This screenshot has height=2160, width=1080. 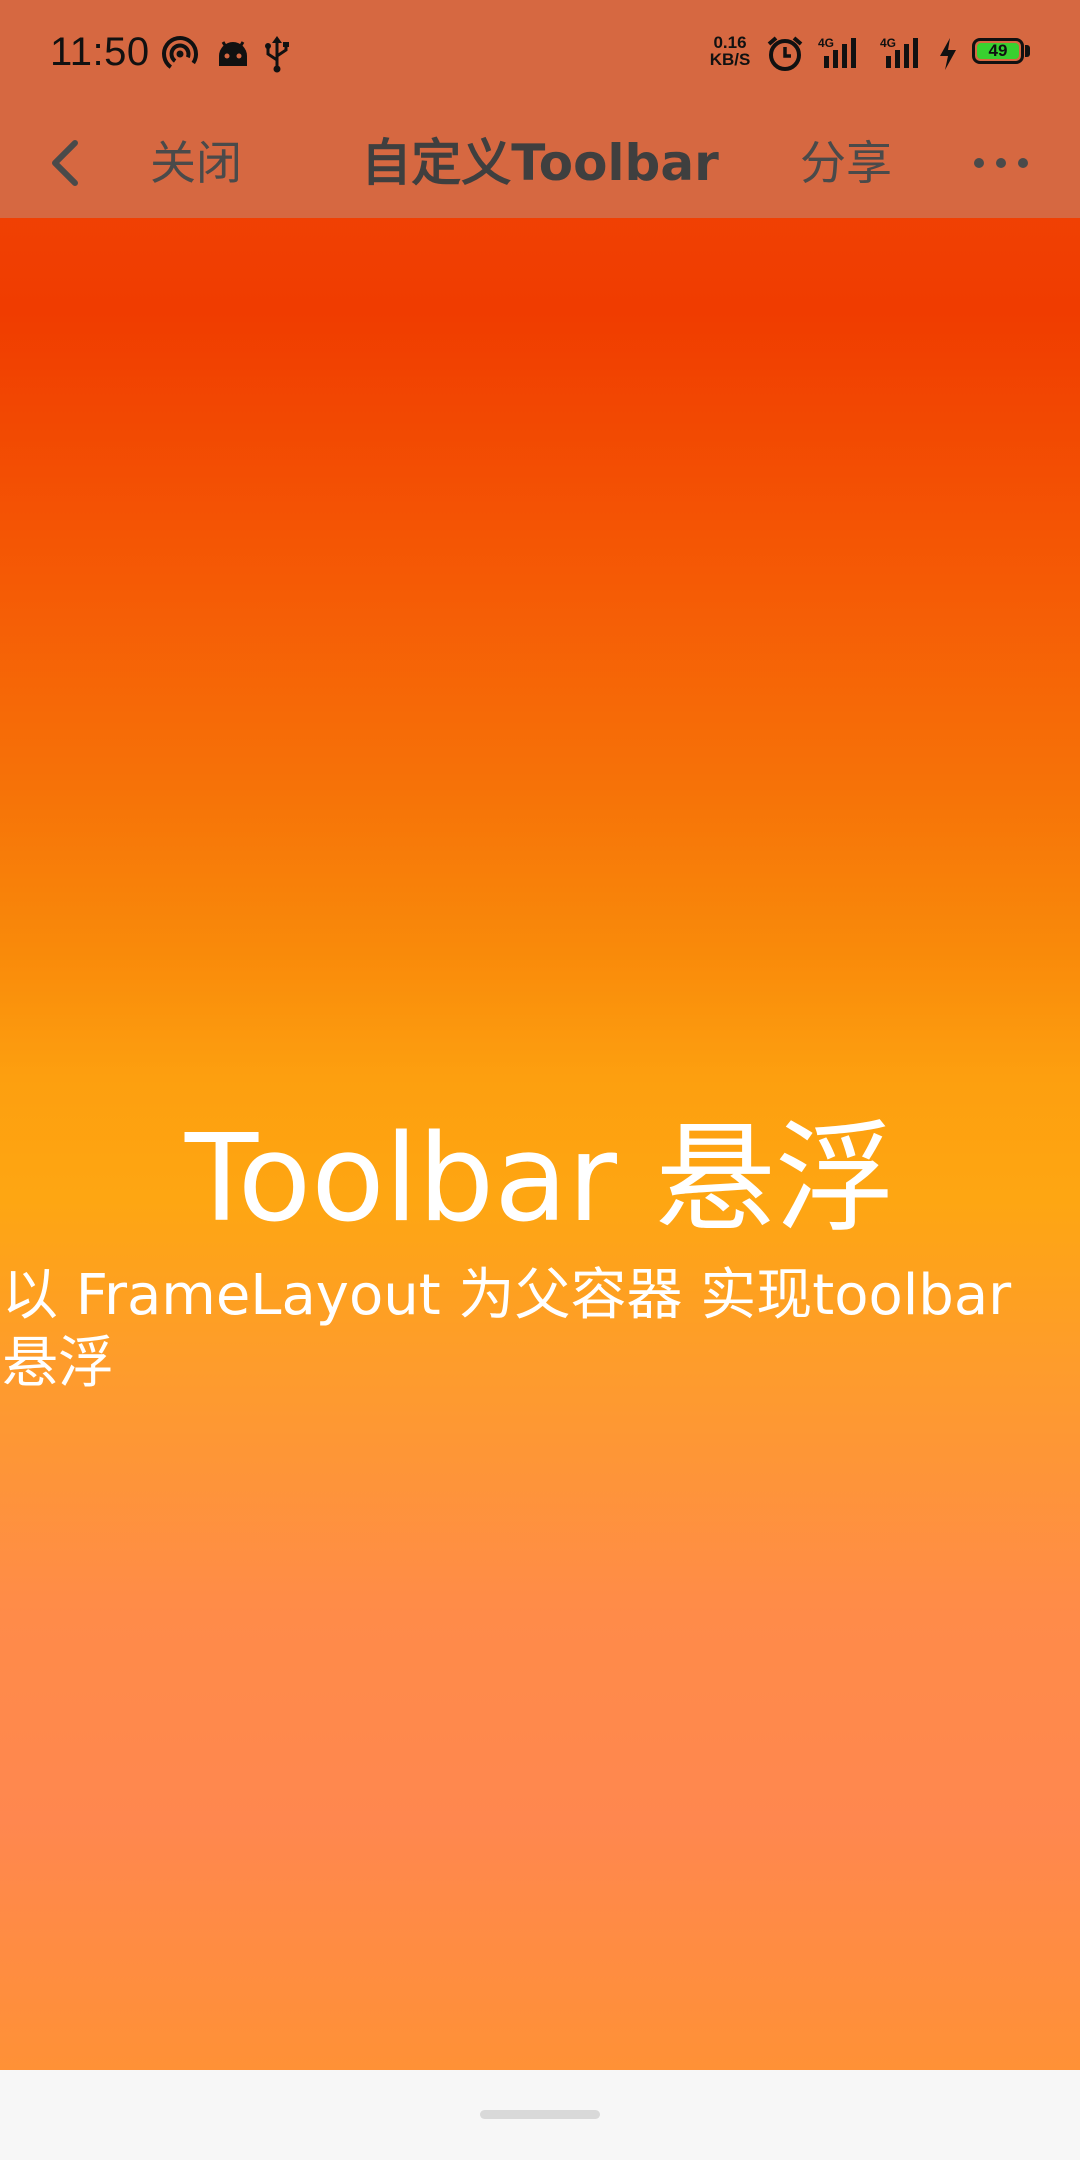 I want to click on bottom-navigation-bar, so click(x=540, y=2115).